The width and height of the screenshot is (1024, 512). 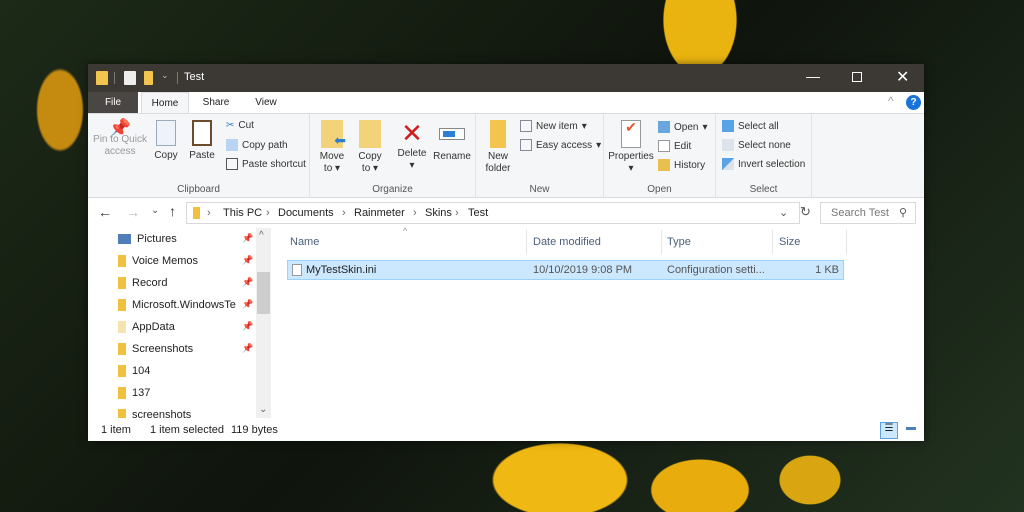 What do you see at coordinates (902, 77) in the screenshot?
I see `close-button: ✕` at bounding box center [902, 77].